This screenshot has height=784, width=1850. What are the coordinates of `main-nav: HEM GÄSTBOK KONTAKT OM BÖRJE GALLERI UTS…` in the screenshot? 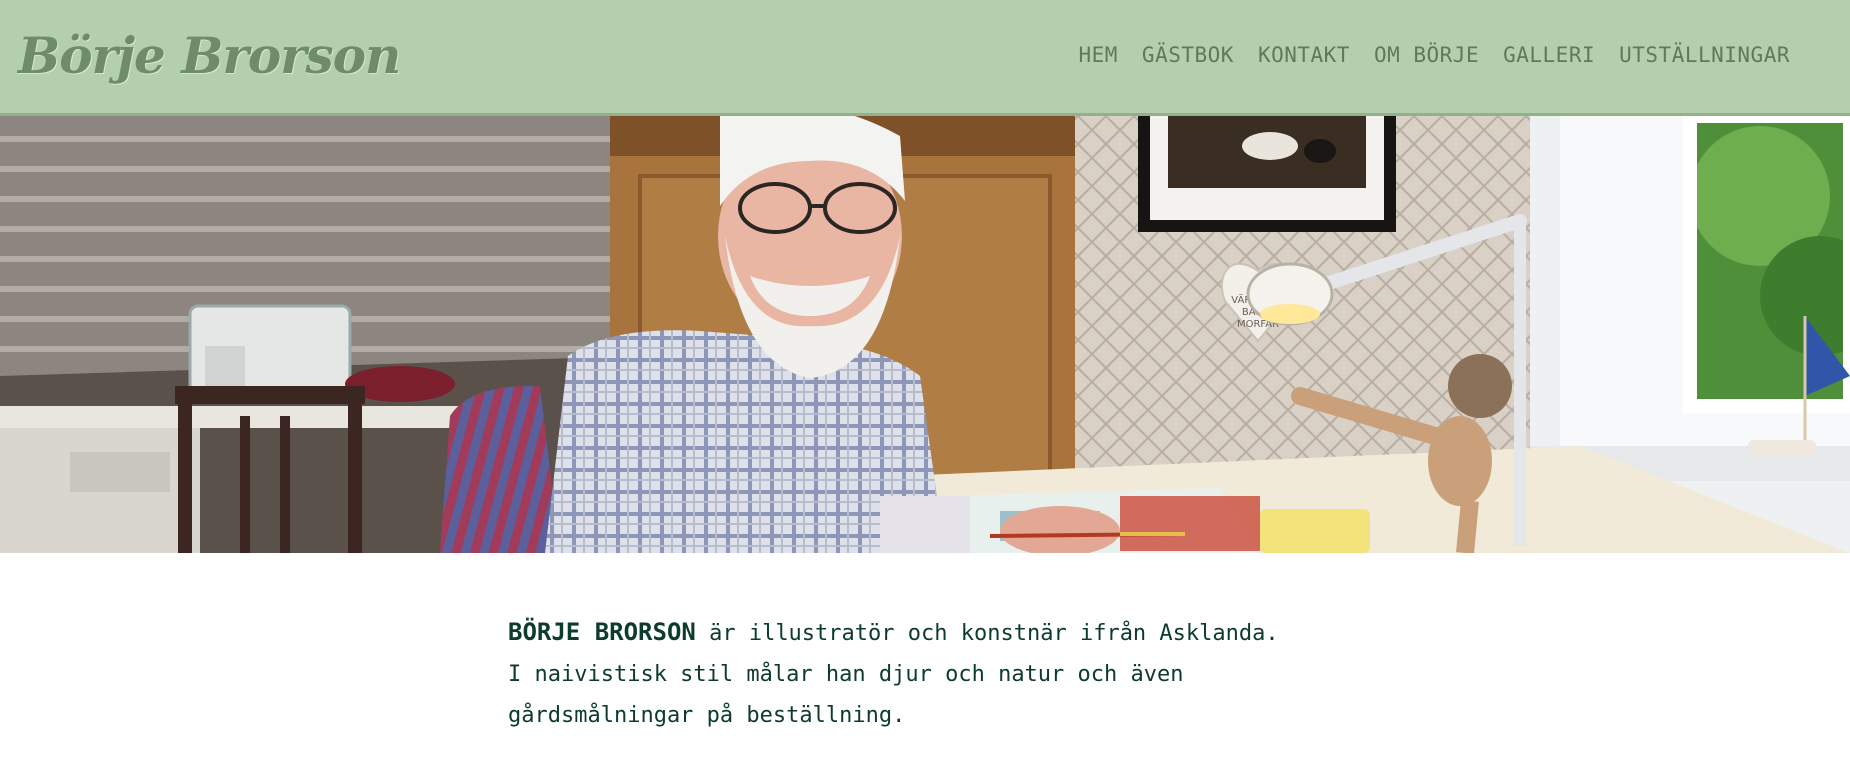 It's located at (1434, 55).